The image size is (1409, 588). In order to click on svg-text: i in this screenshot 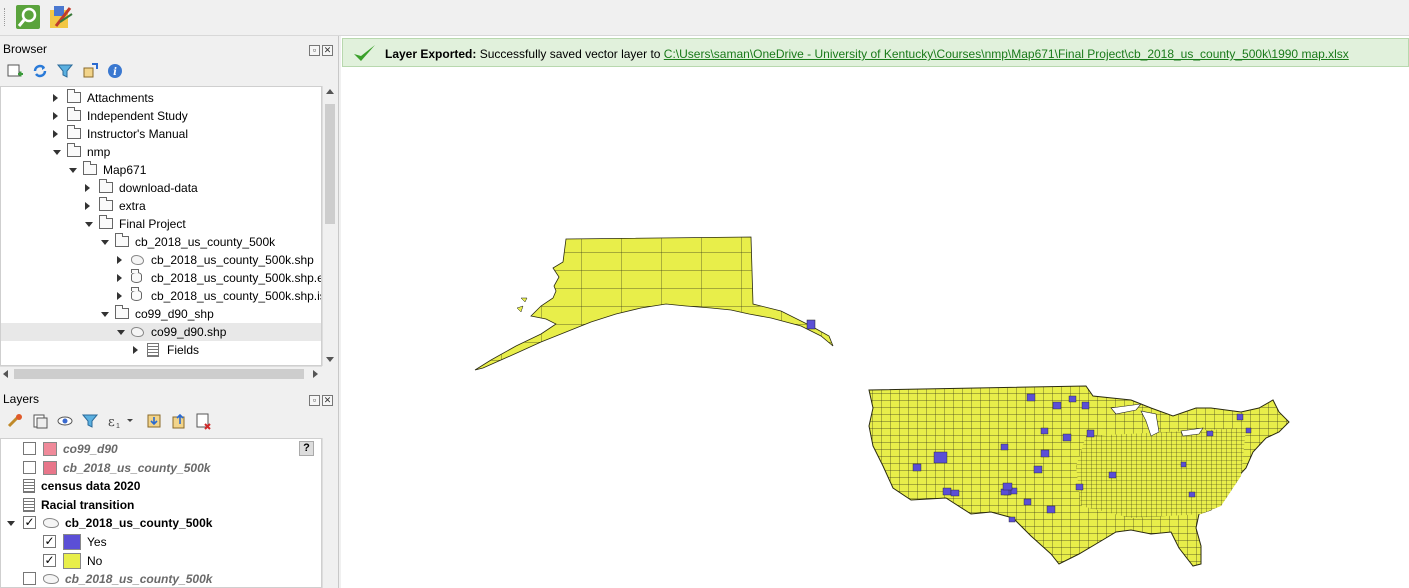, I will do `click(115, 72)`.